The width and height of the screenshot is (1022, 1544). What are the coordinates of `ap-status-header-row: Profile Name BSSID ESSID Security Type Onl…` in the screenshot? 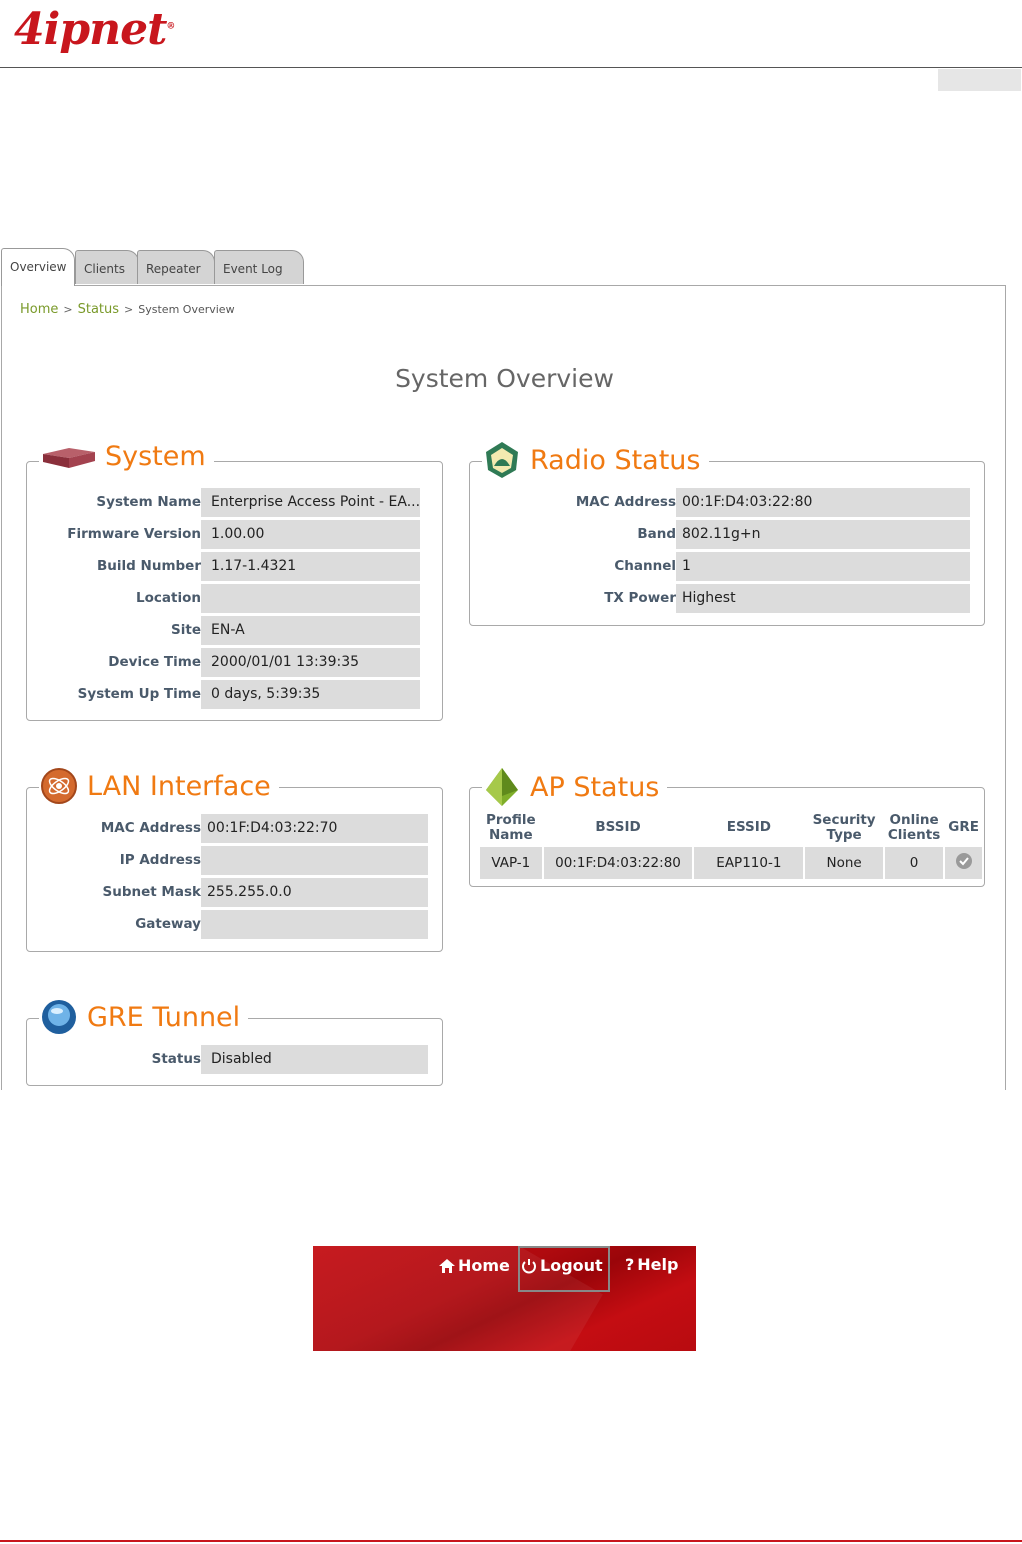 It's located at (731, 827).